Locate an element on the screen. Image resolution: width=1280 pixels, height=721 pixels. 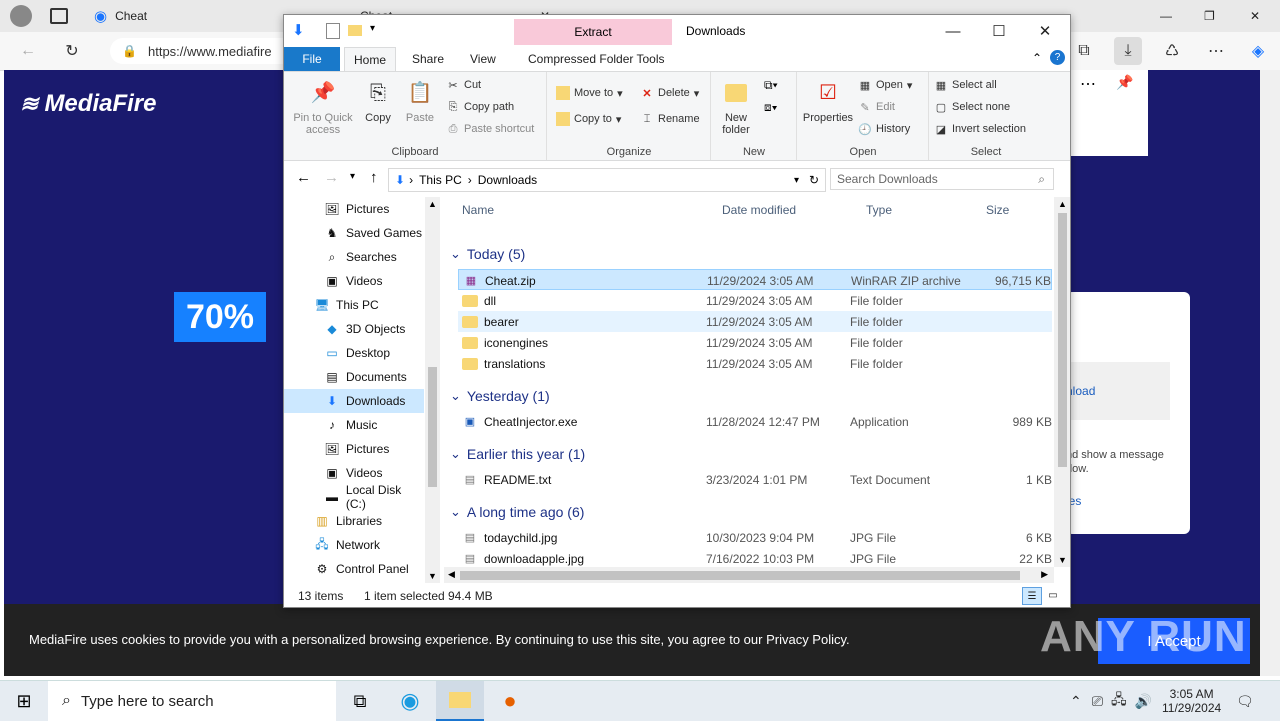
pin-icon: 📌 is located at coordinates (1124, 82).